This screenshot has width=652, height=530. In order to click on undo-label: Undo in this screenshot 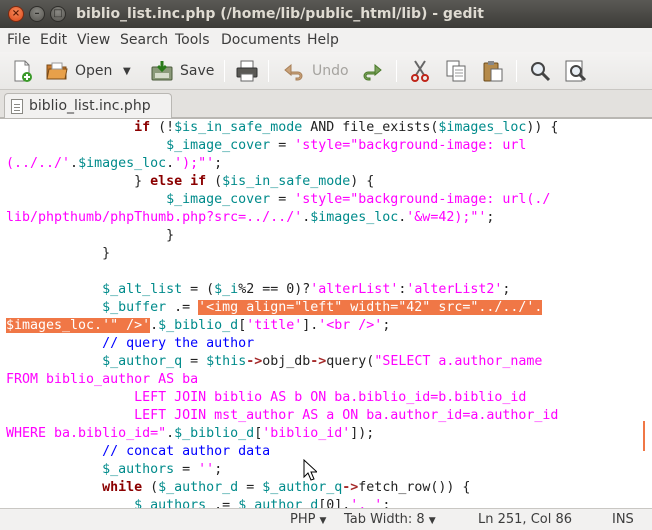, I will do `click(330, 71)`.